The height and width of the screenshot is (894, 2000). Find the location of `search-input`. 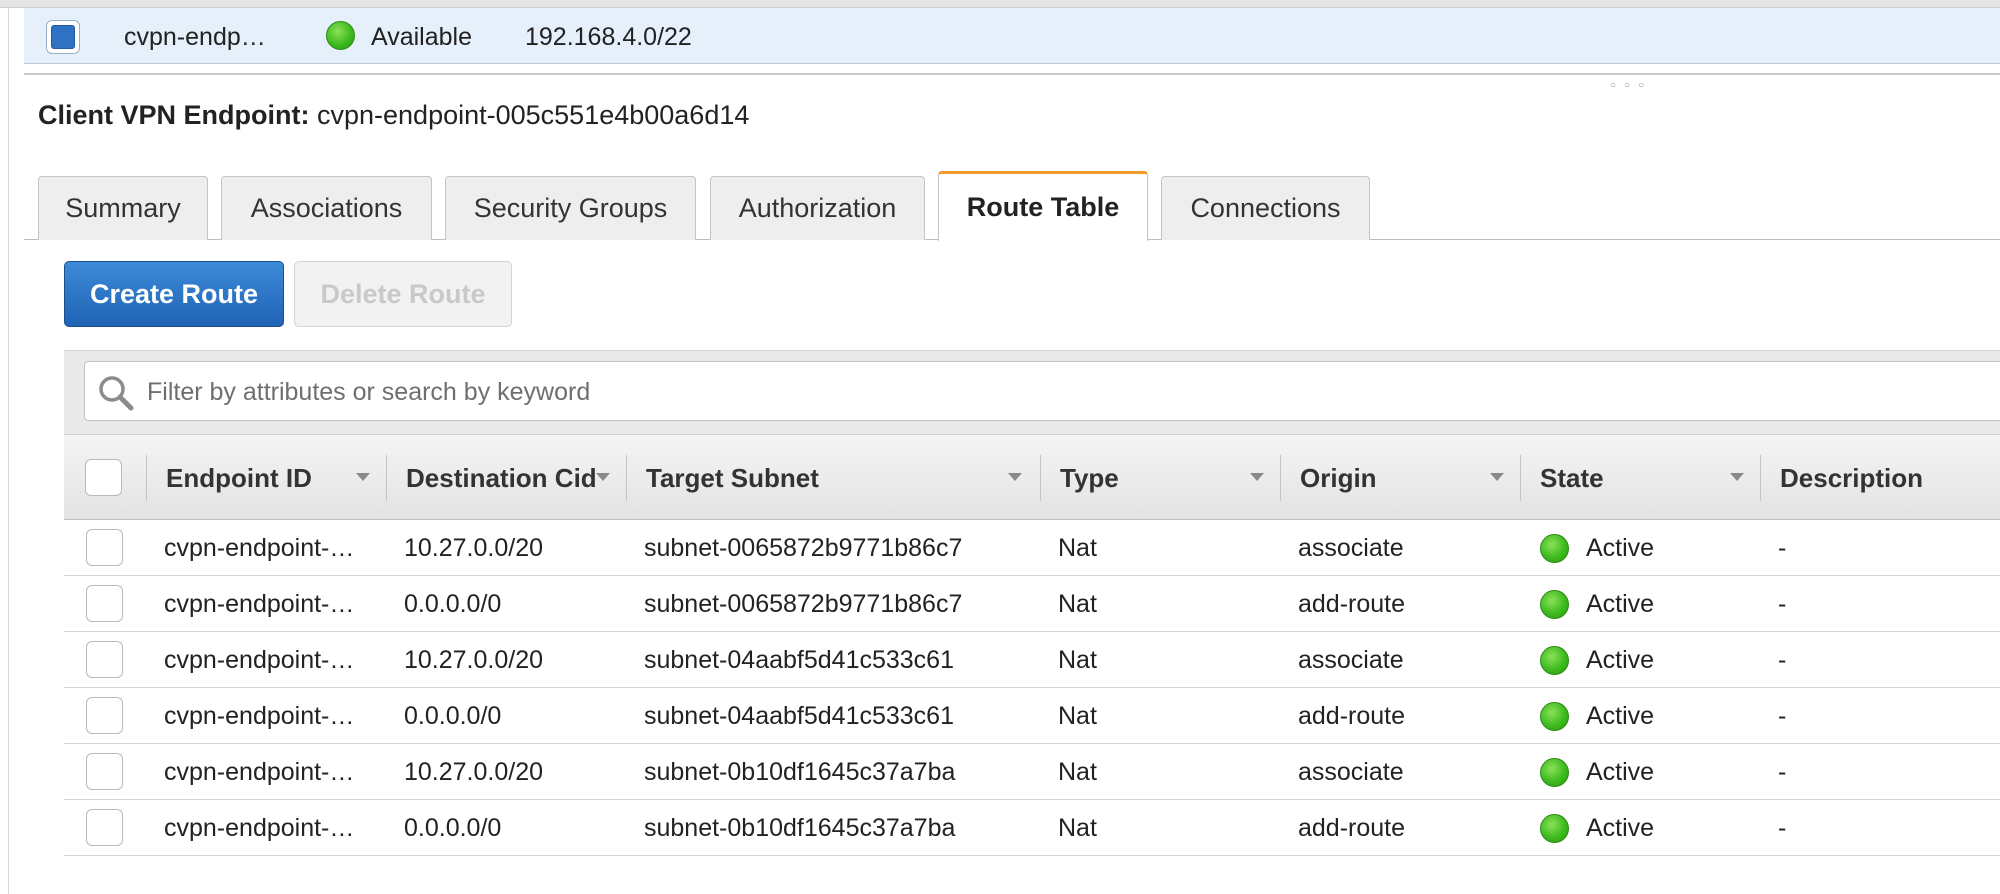

search-input is located at coordinates (1045, 392).